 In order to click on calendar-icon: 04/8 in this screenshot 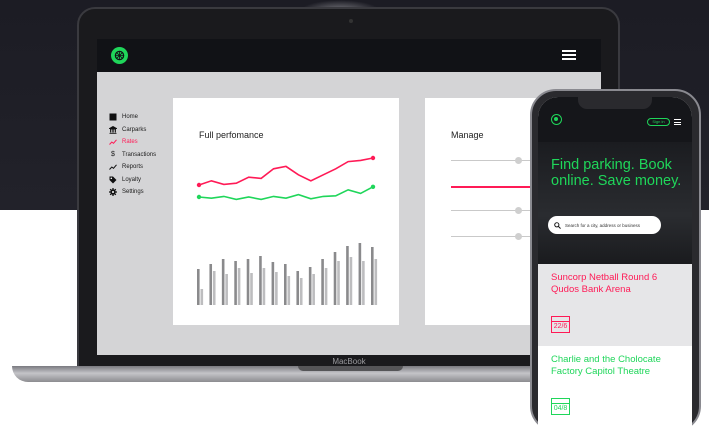, I will do `click(560, 406)`.